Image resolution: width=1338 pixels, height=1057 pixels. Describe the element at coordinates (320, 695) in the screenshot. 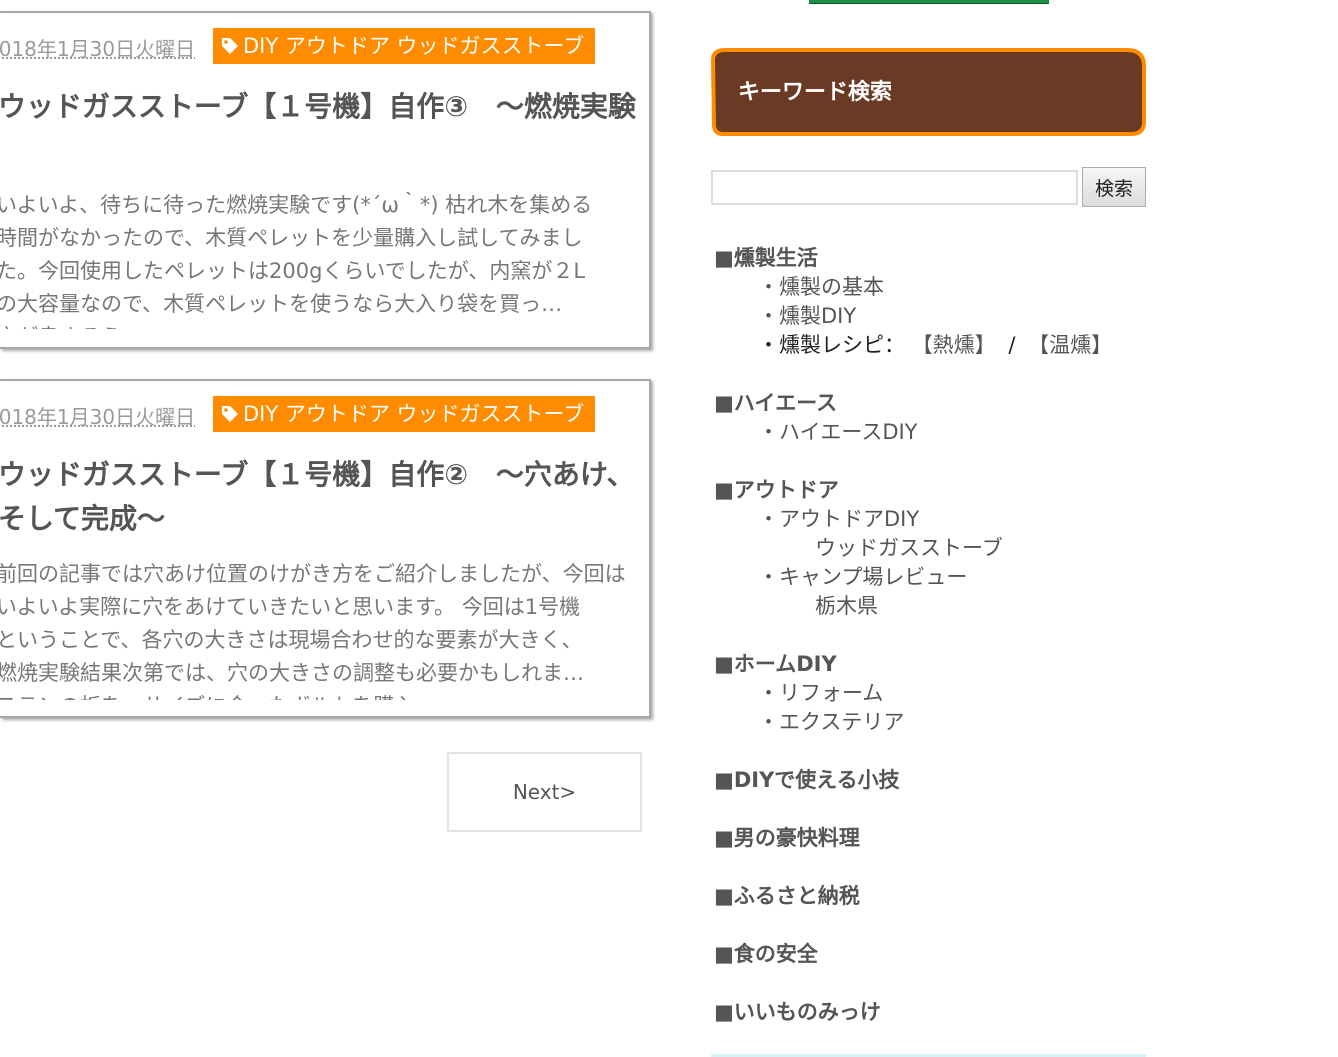

I see `excerpt-line: ステンの板を、サイズに合ったボルトを購入` at that location.